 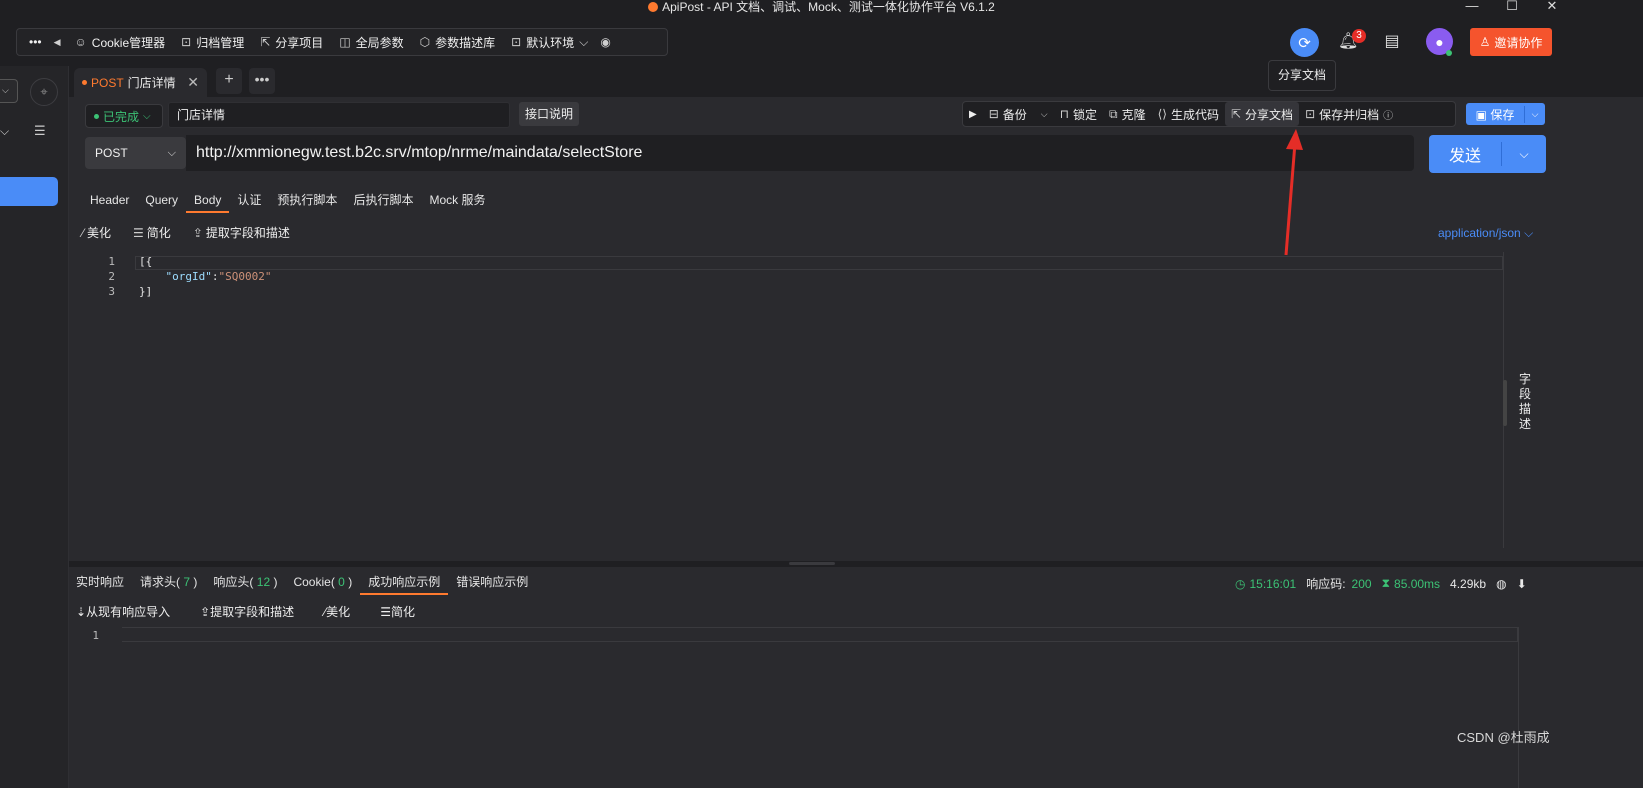 What do you see at coordinates (29, 191) in the screenshot?
I see `sidebar-active-item` at bounding box center [29, 191].